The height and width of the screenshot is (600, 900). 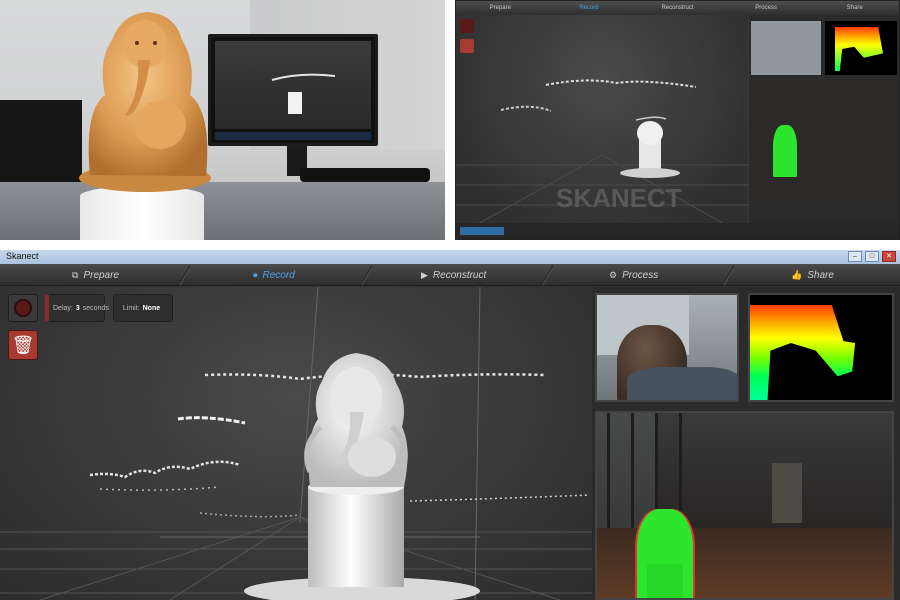 I want to click on window-title-bar: Skanect – □ ✕, so click(x=450, y=257).